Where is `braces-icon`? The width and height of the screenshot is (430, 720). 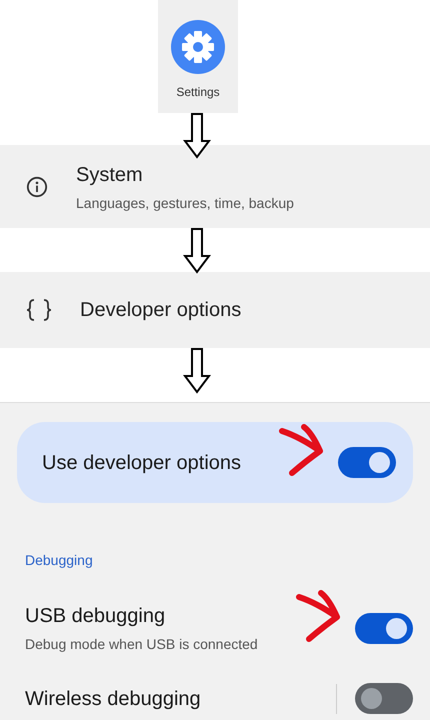
braces-icon is located at coordinates (39, 310).